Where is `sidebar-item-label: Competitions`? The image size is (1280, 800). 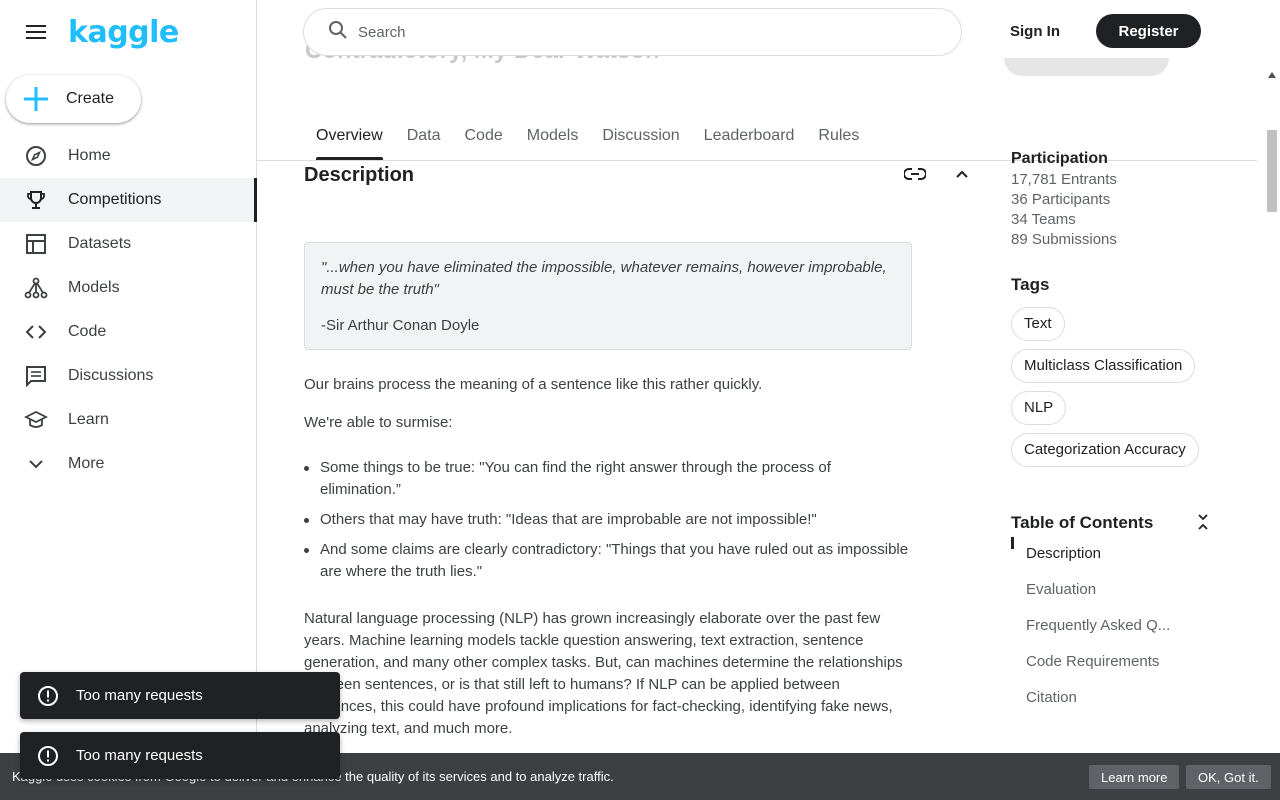
sidebar-item-label: Competitions is located at coordinates (115, 199).